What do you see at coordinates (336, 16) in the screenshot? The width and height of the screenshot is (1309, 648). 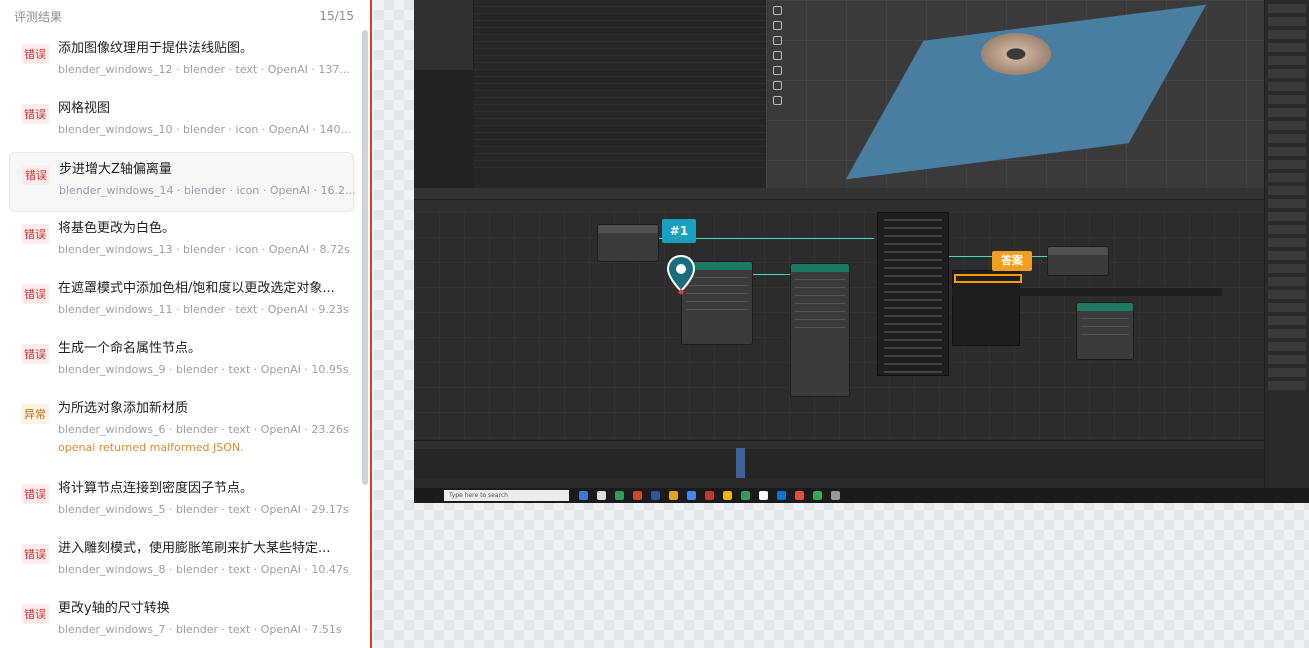 I see `results-count: 15/15` at bounding box center [336, 16].